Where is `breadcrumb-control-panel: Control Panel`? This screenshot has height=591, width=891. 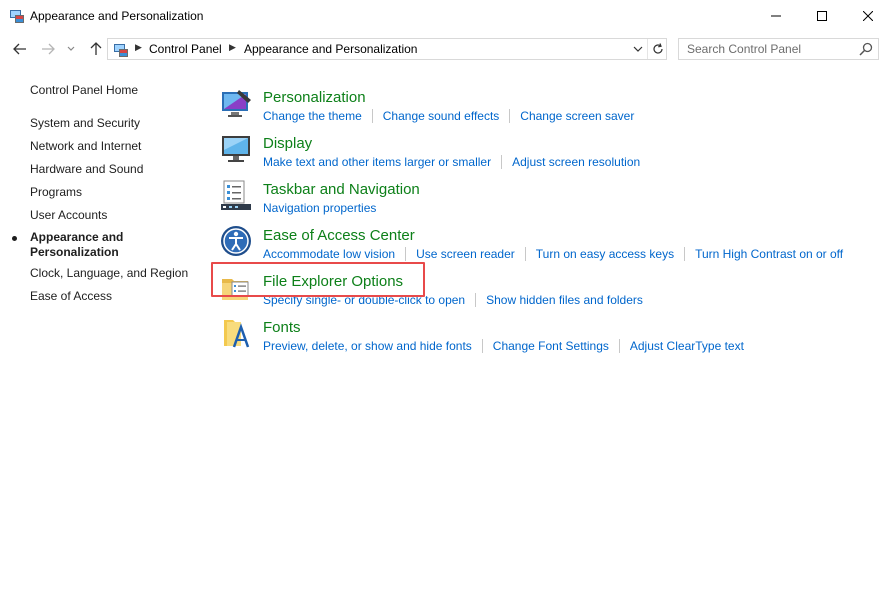 breadcrumb-control-panel: Control Panel is located at coordinates (185, 49).